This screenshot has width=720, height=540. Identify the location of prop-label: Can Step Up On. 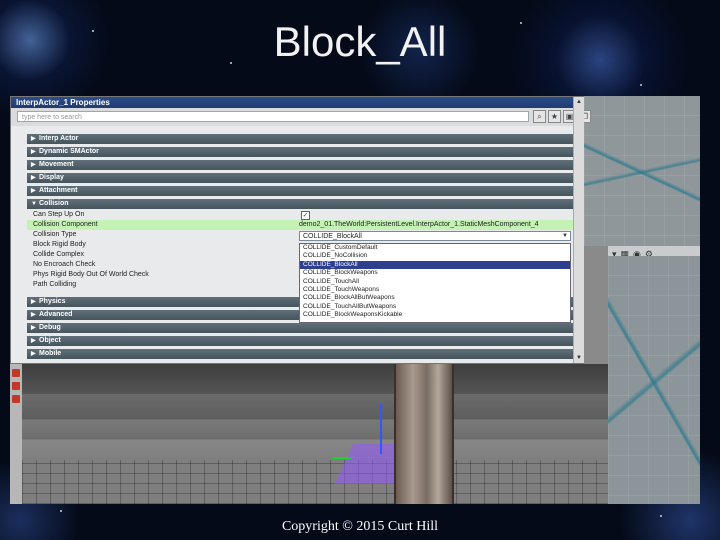
(59, 214).